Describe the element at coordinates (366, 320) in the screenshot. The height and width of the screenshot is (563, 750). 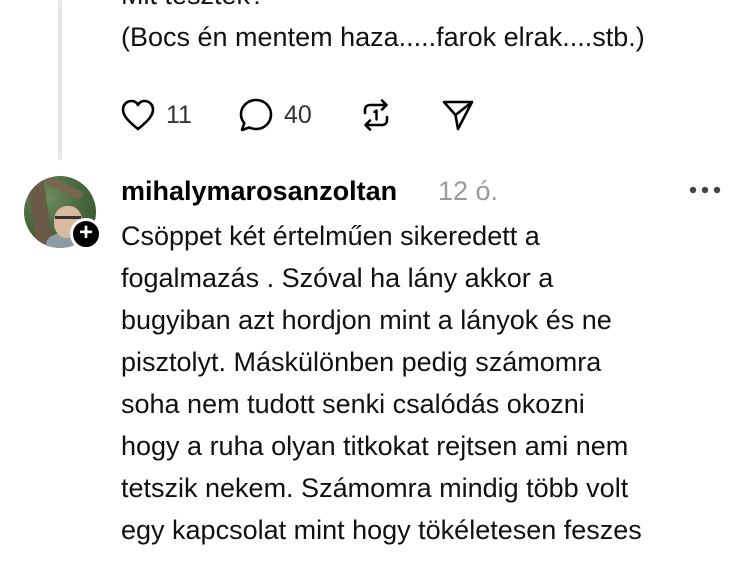
I see `comment-line: bugyiban azt hordjon mint a lányok és ne` at that location.